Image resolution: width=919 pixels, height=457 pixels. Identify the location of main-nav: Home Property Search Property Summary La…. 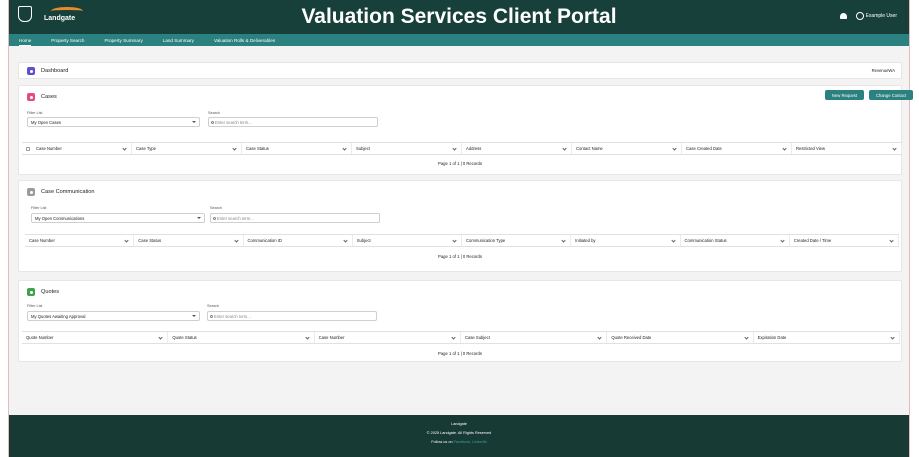
(459, 40).